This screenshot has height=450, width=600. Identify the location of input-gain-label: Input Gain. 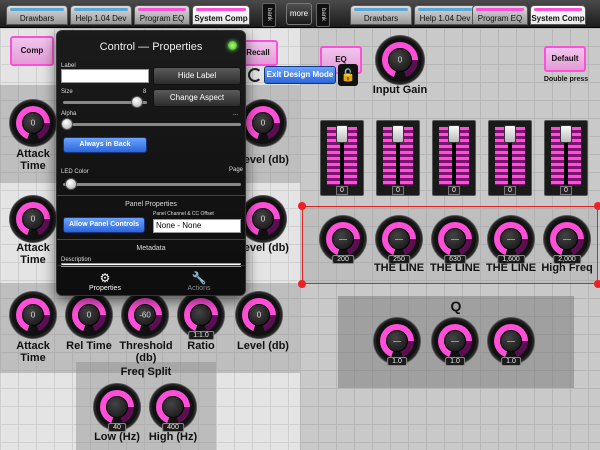
(400, 90).